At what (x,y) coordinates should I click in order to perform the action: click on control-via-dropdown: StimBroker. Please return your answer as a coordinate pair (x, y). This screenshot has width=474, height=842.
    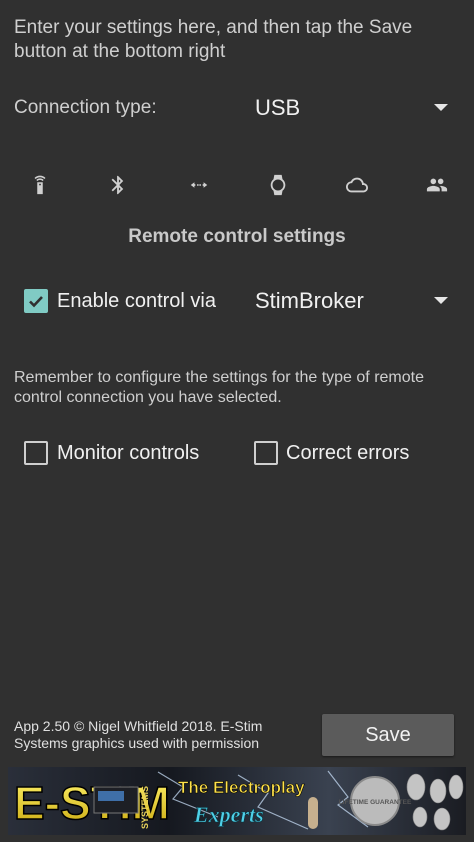
    Looking at the image, I should click on (357, 302).